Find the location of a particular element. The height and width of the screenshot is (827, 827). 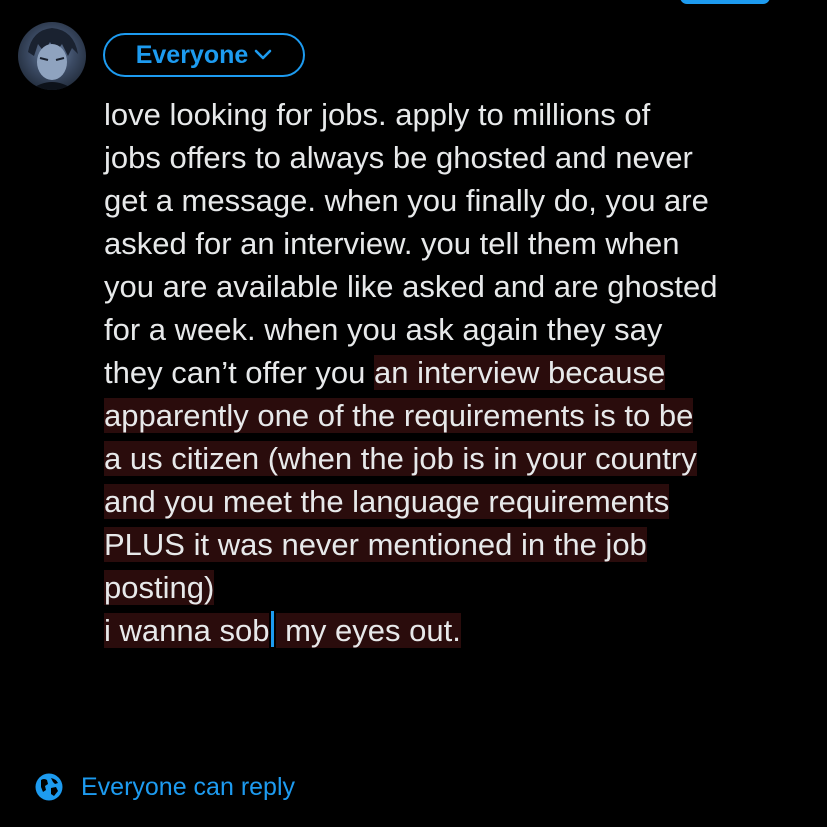

globe-icon is located at coordinates (49, 787).